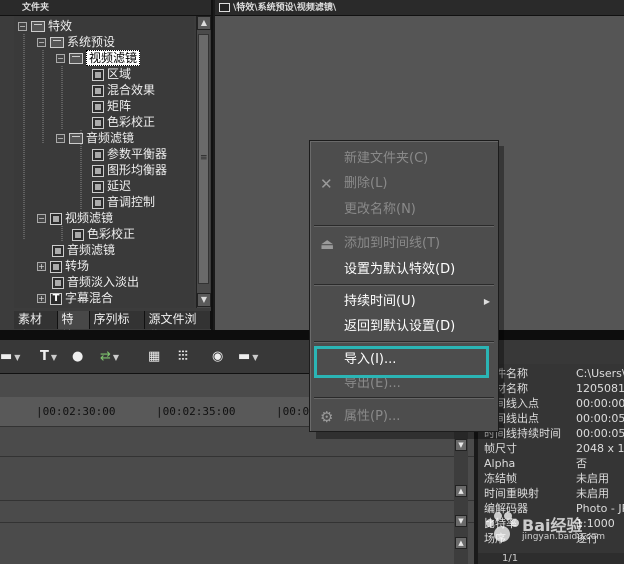 Image resolution: width=624 pixels, height=564 pixels. I want to click on tree-node-video-filters: − 视频滤镜, so click(75, 218).